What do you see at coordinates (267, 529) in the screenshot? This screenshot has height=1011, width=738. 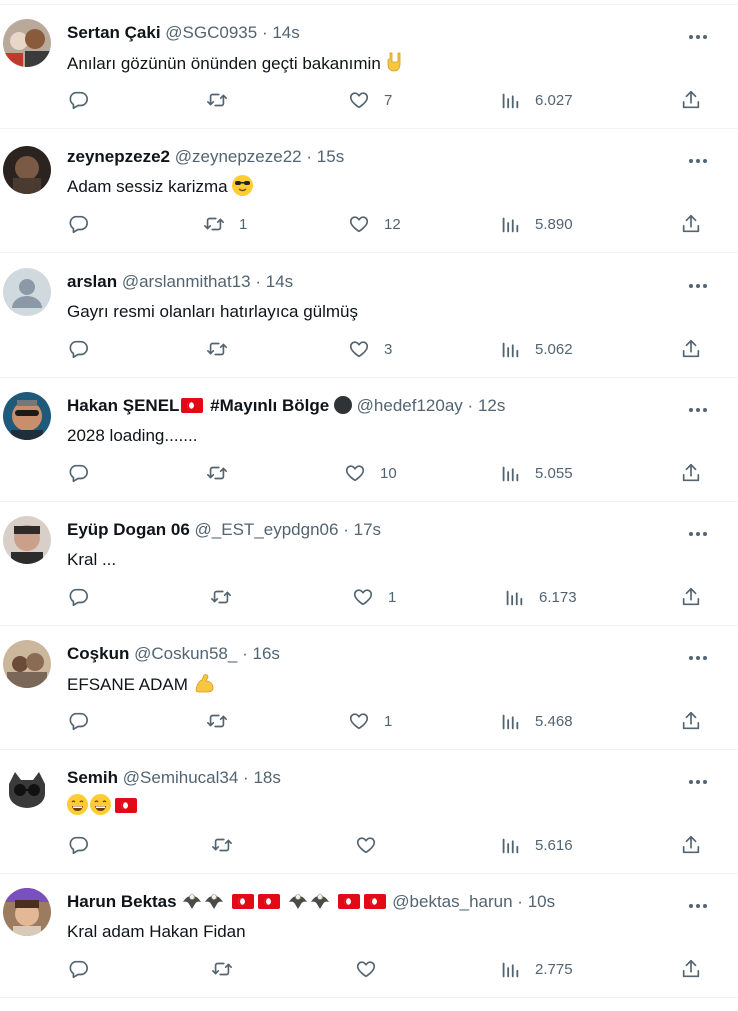 I see `user-handle: @_EST_eypdgn06` at bounding box center [267, 529].